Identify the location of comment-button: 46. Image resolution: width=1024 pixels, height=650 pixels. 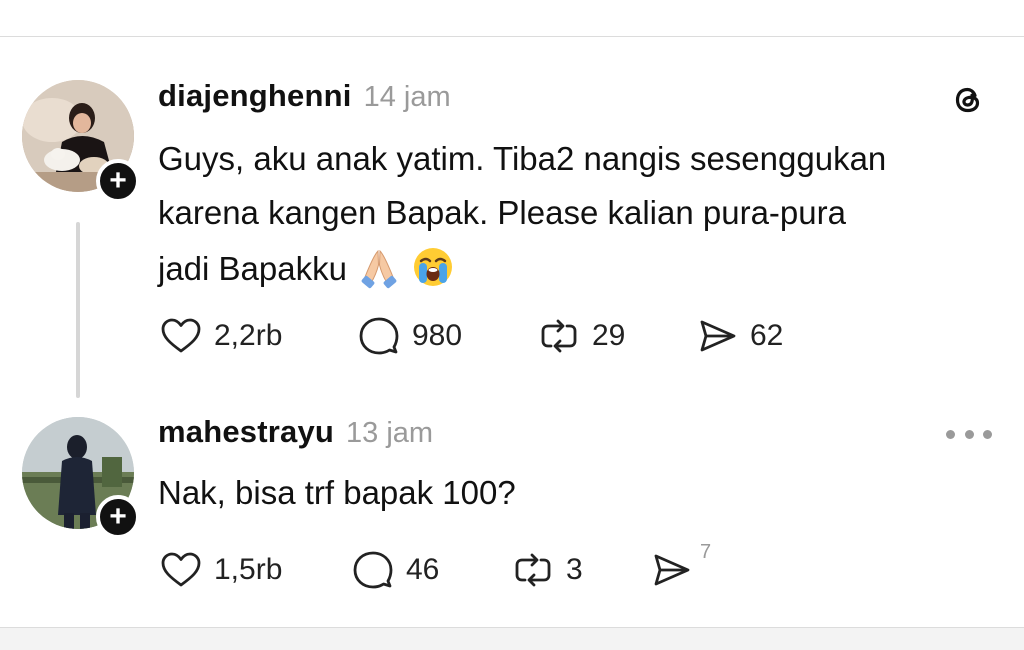
(430, 570).